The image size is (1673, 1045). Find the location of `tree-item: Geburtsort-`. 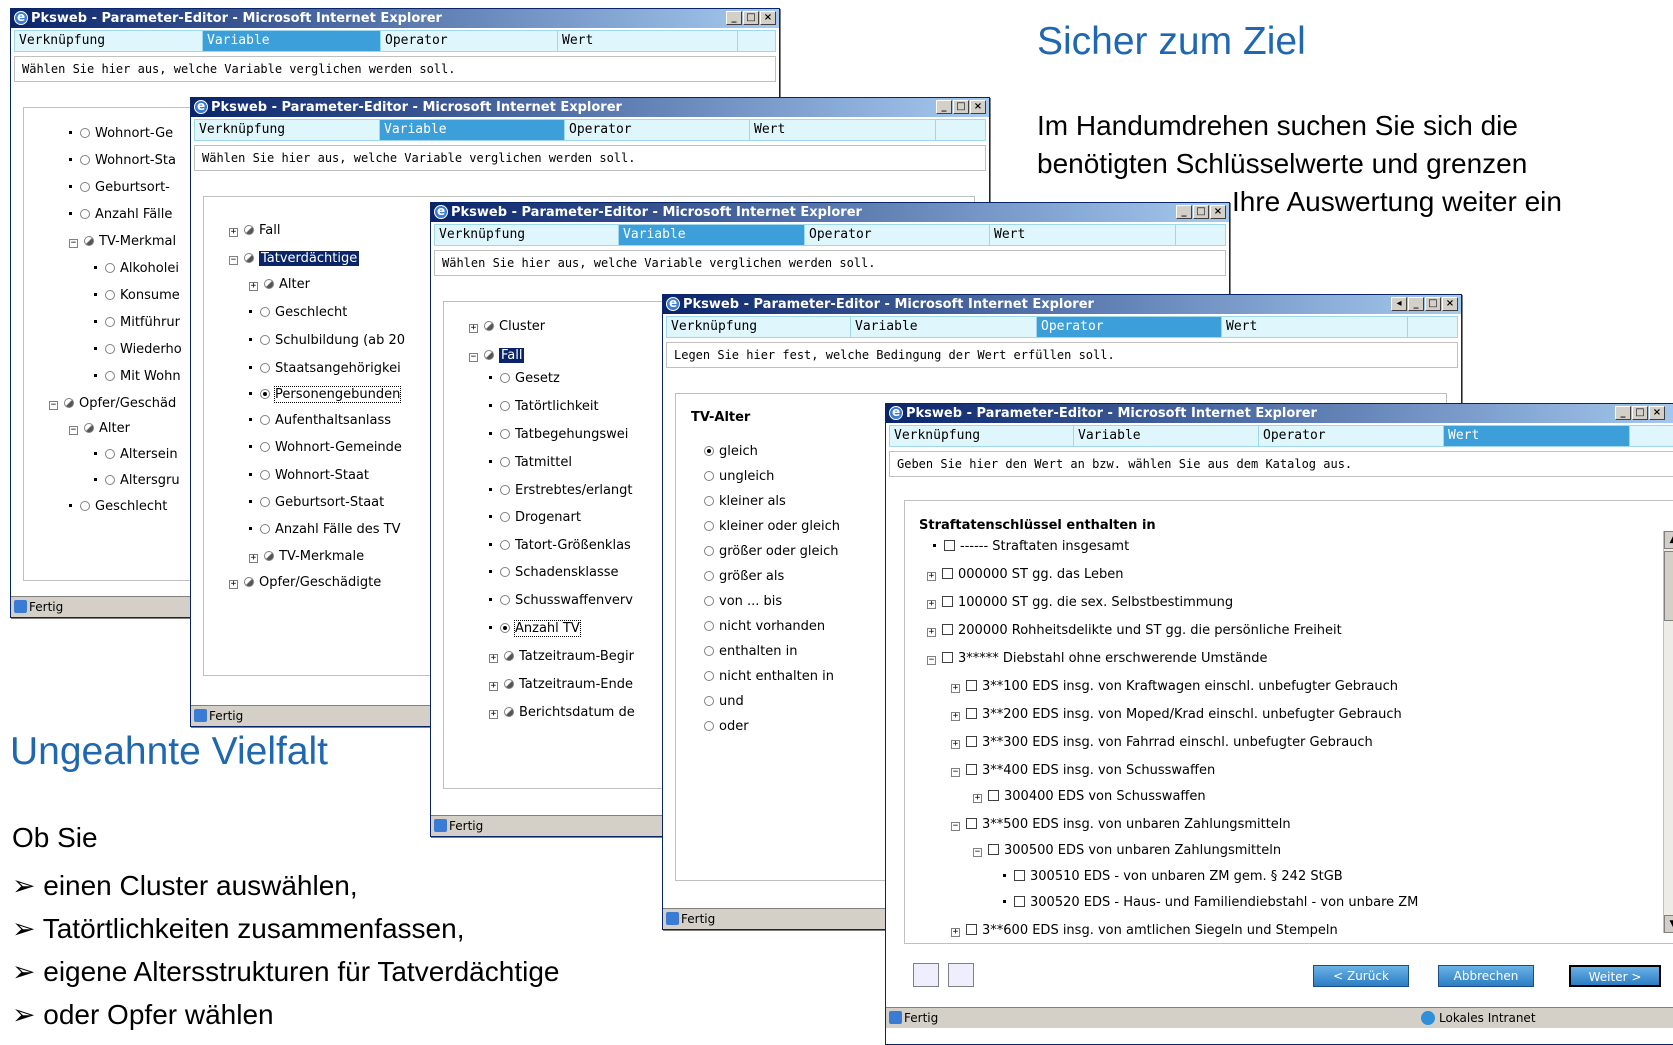

tree-item: Geburtsort- is located at coordinates (119, 188).